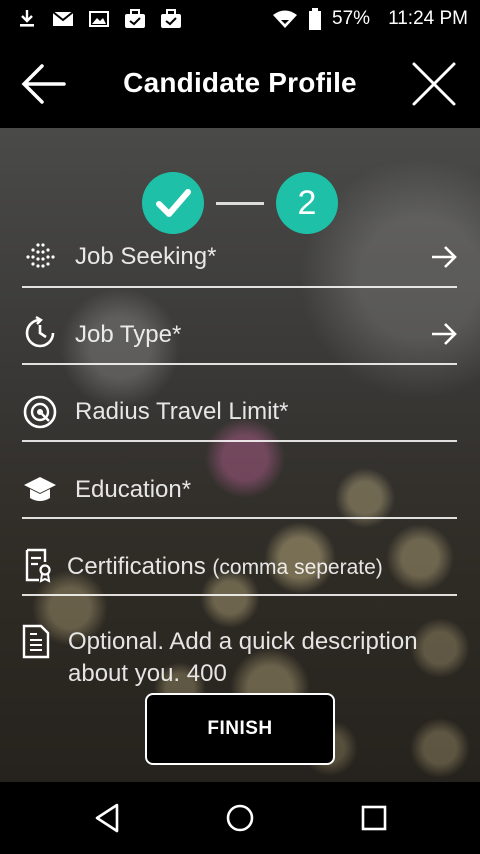 The height and width of the screenshot is (854, 480). I want to click on battery-percent: 57%, so click(351, 18).